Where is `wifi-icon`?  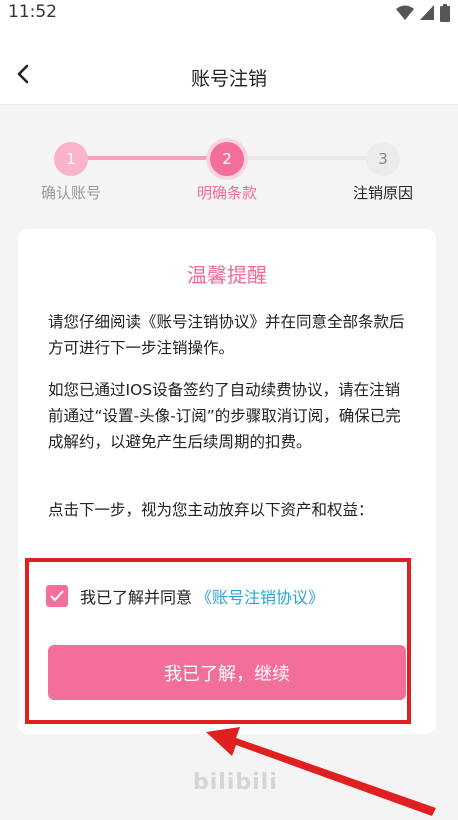
wifi-icon is located at coordinates (405, 12).